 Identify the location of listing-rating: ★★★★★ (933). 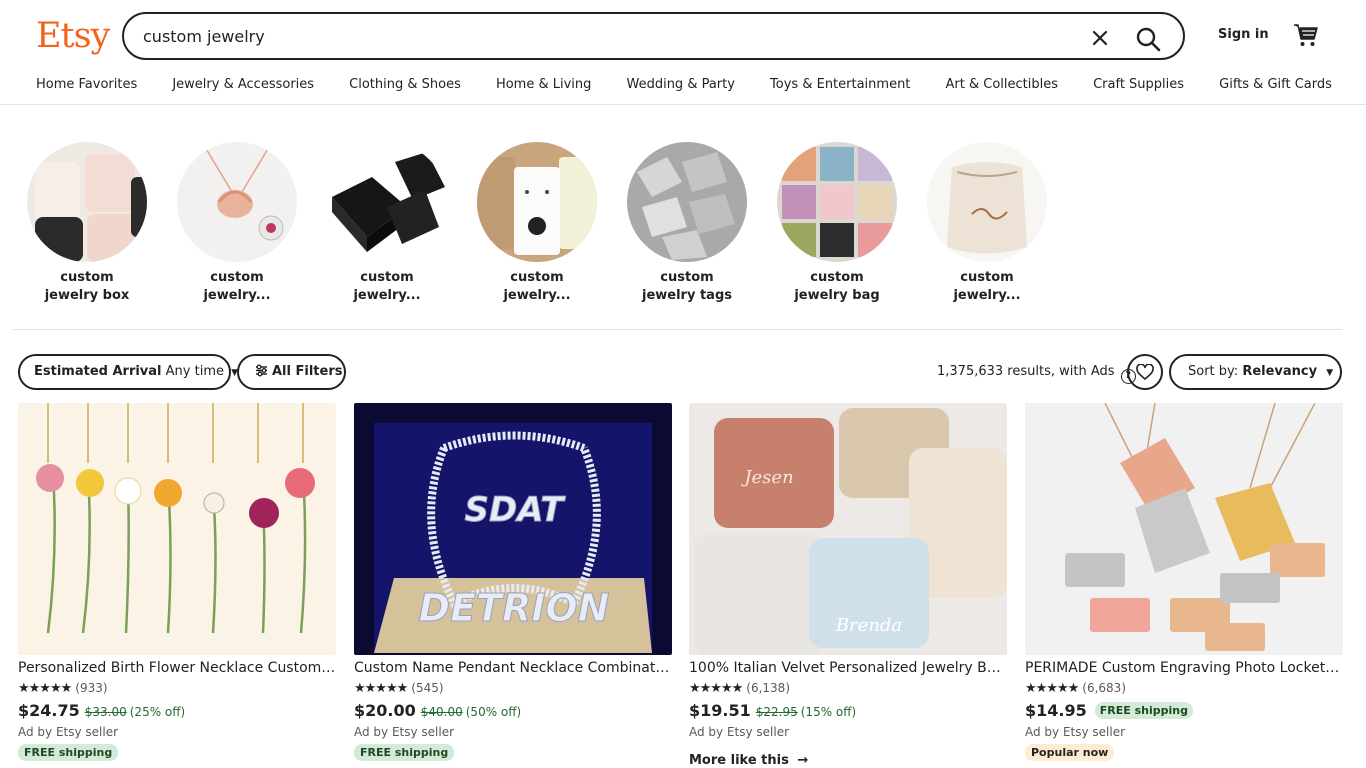
(63, 688).